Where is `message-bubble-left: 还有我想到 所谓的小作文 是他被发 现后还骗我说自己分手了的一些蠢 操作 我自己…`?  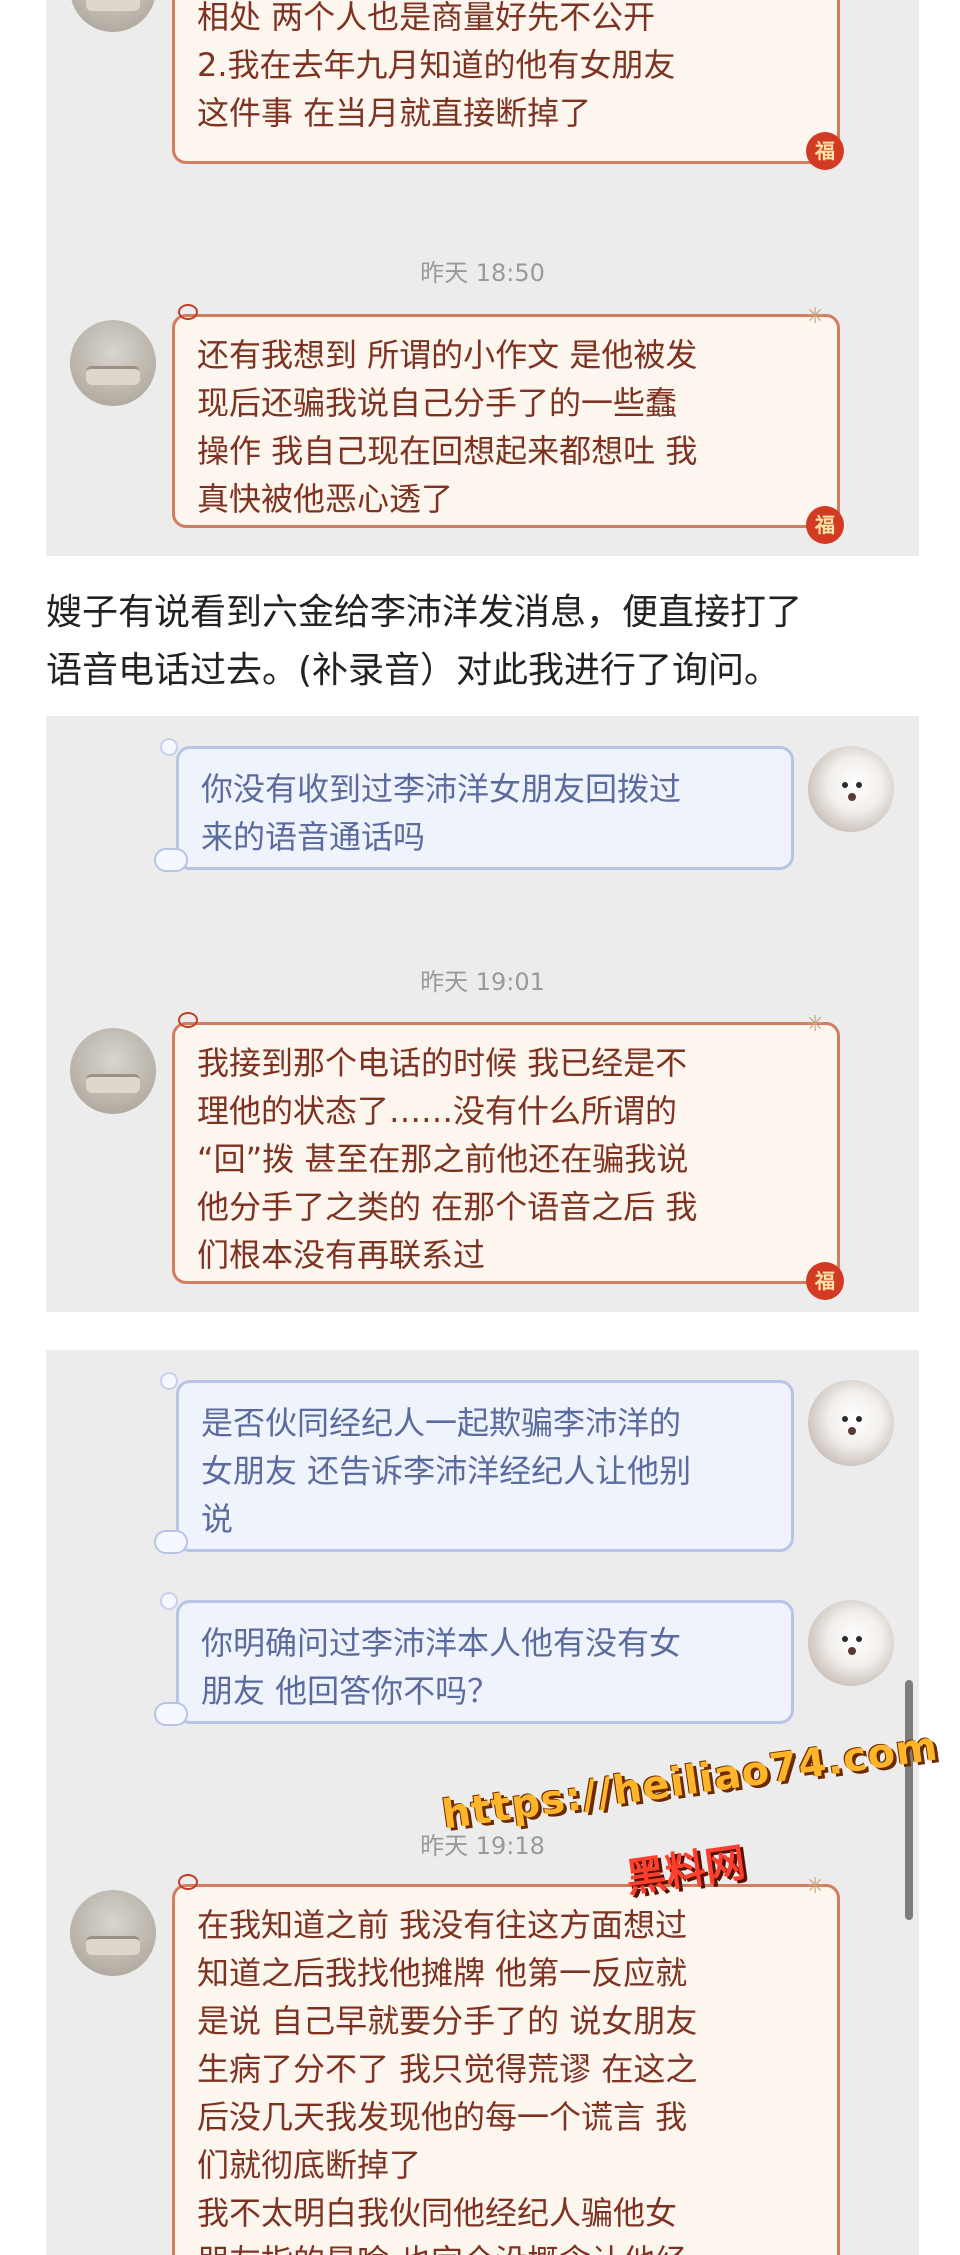 message-bubble-left: 还有我想到 所谓的小作文 是他被发 现后还骗我说自己分手了的一些蠢 操作 我自己… is located at coordinates (506, 421).